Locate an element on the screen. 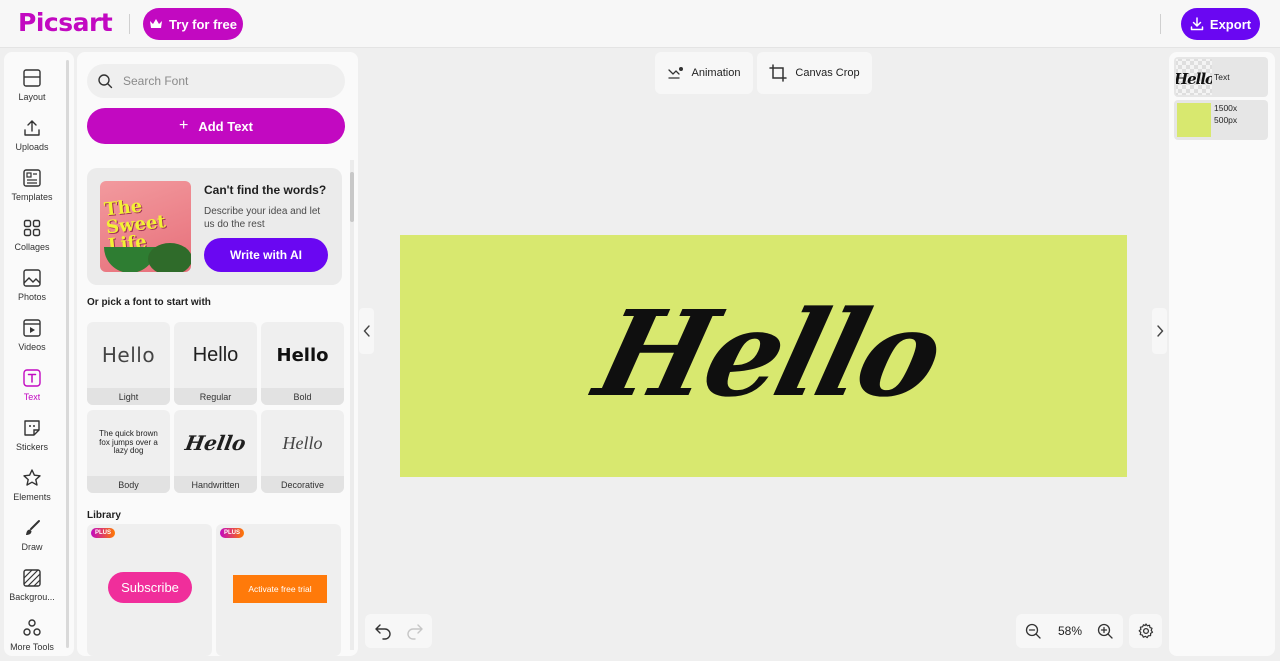 The height and width of the screenshot is (661, 1280). font-sample-regular: Hello is located at coordinates (215, 354).